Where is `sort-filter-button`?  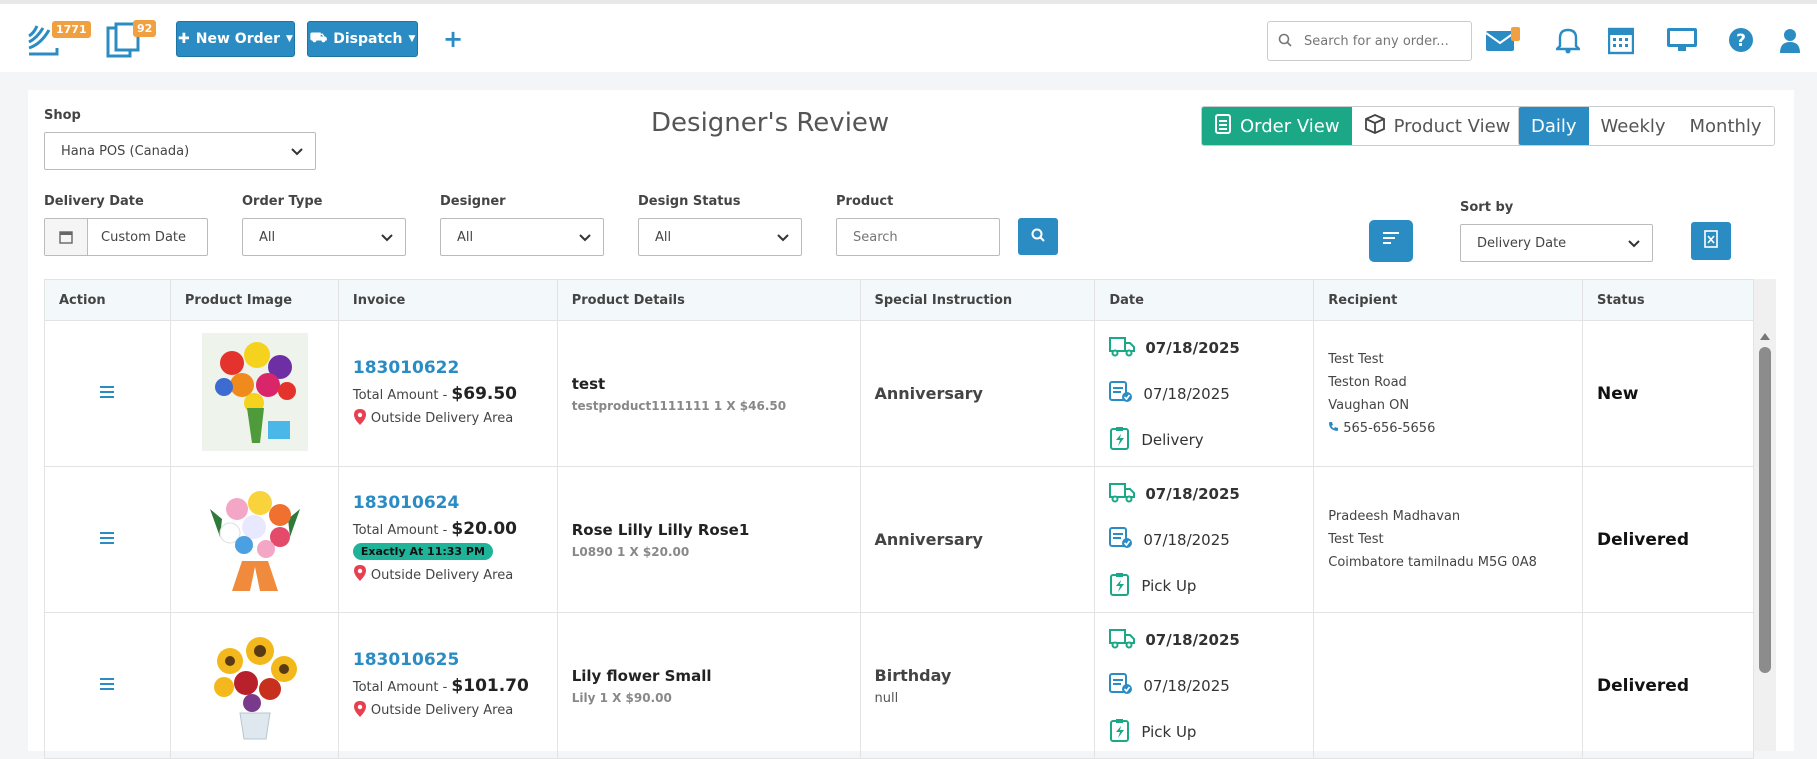
sort-filter-button is located at coordinates (1391, 241).